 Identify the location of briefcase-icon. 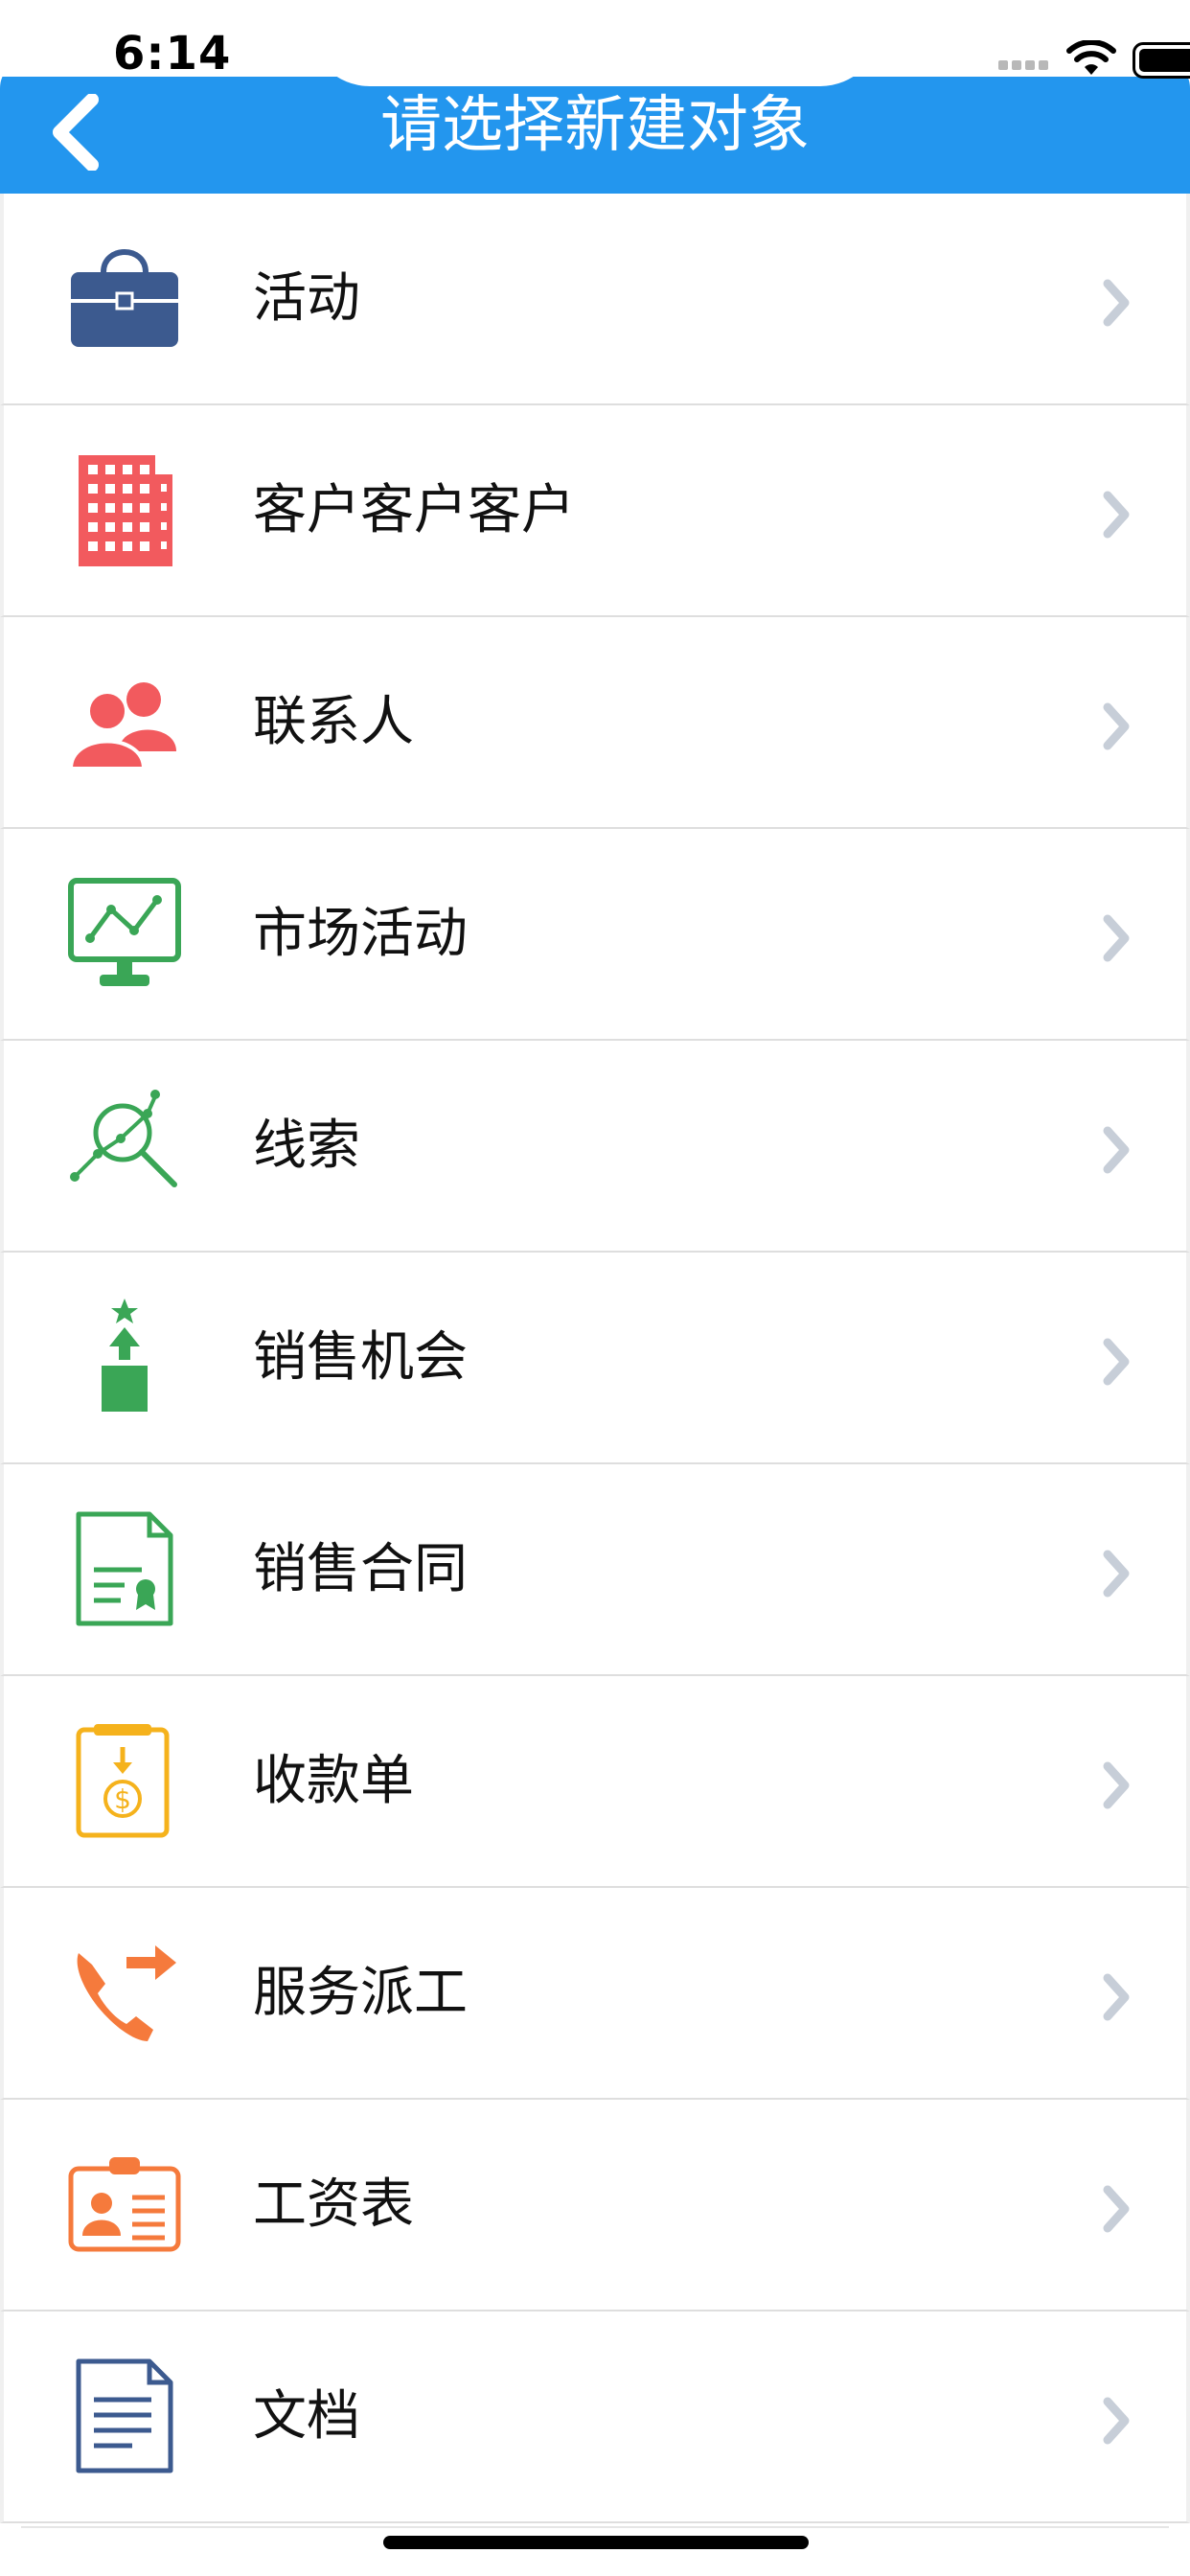
(125, 298).